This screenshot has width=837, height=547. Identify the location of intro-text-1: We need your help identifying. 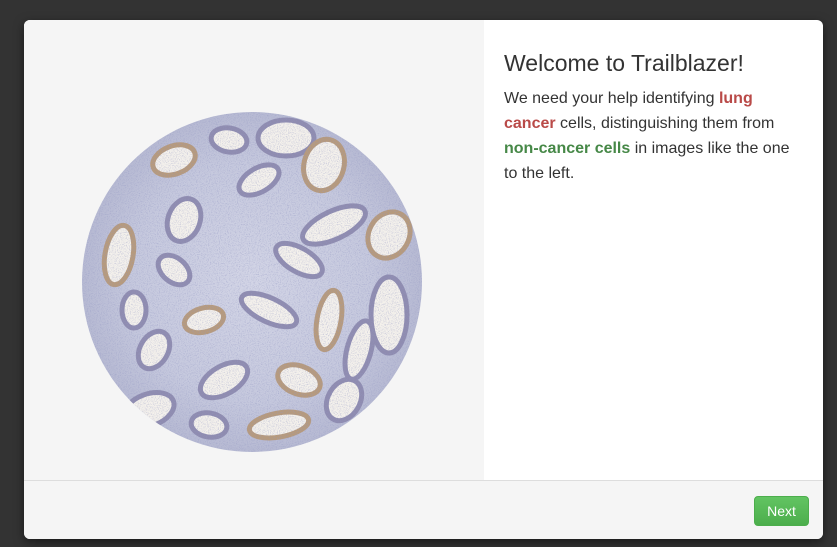
(611, 98).